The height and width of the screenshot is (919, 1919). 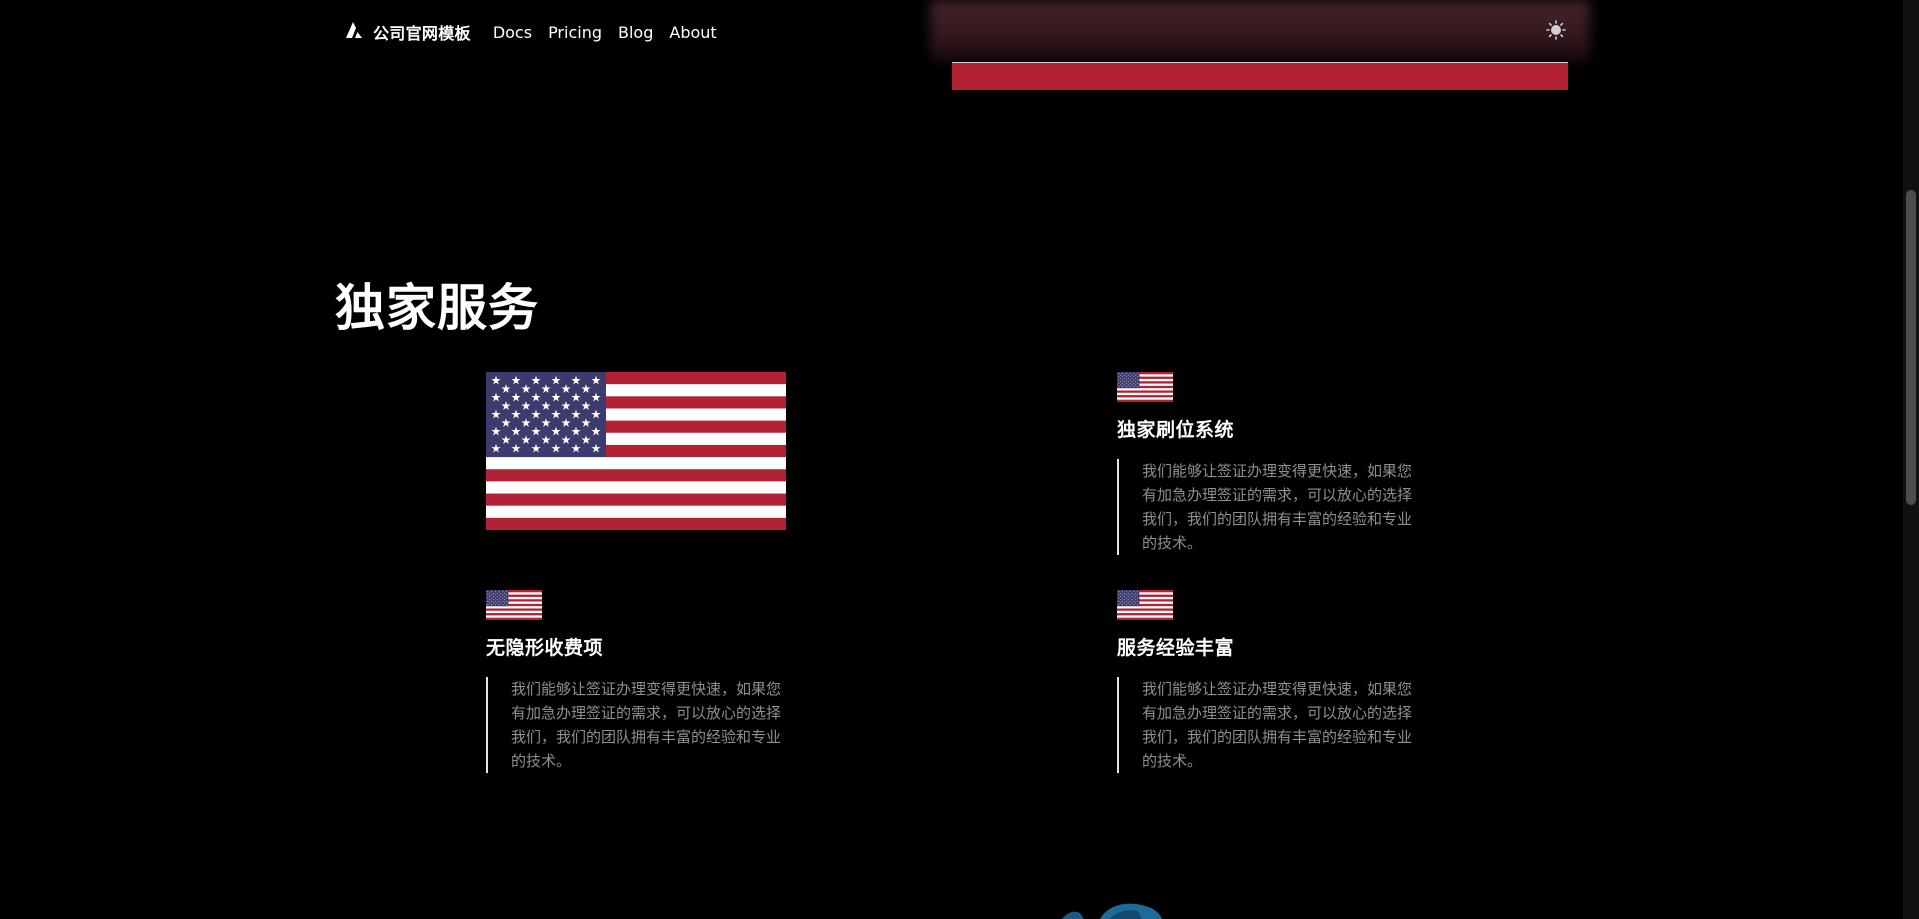 I want to click on scrollbar-thumb, so click(x=1911, y=347).